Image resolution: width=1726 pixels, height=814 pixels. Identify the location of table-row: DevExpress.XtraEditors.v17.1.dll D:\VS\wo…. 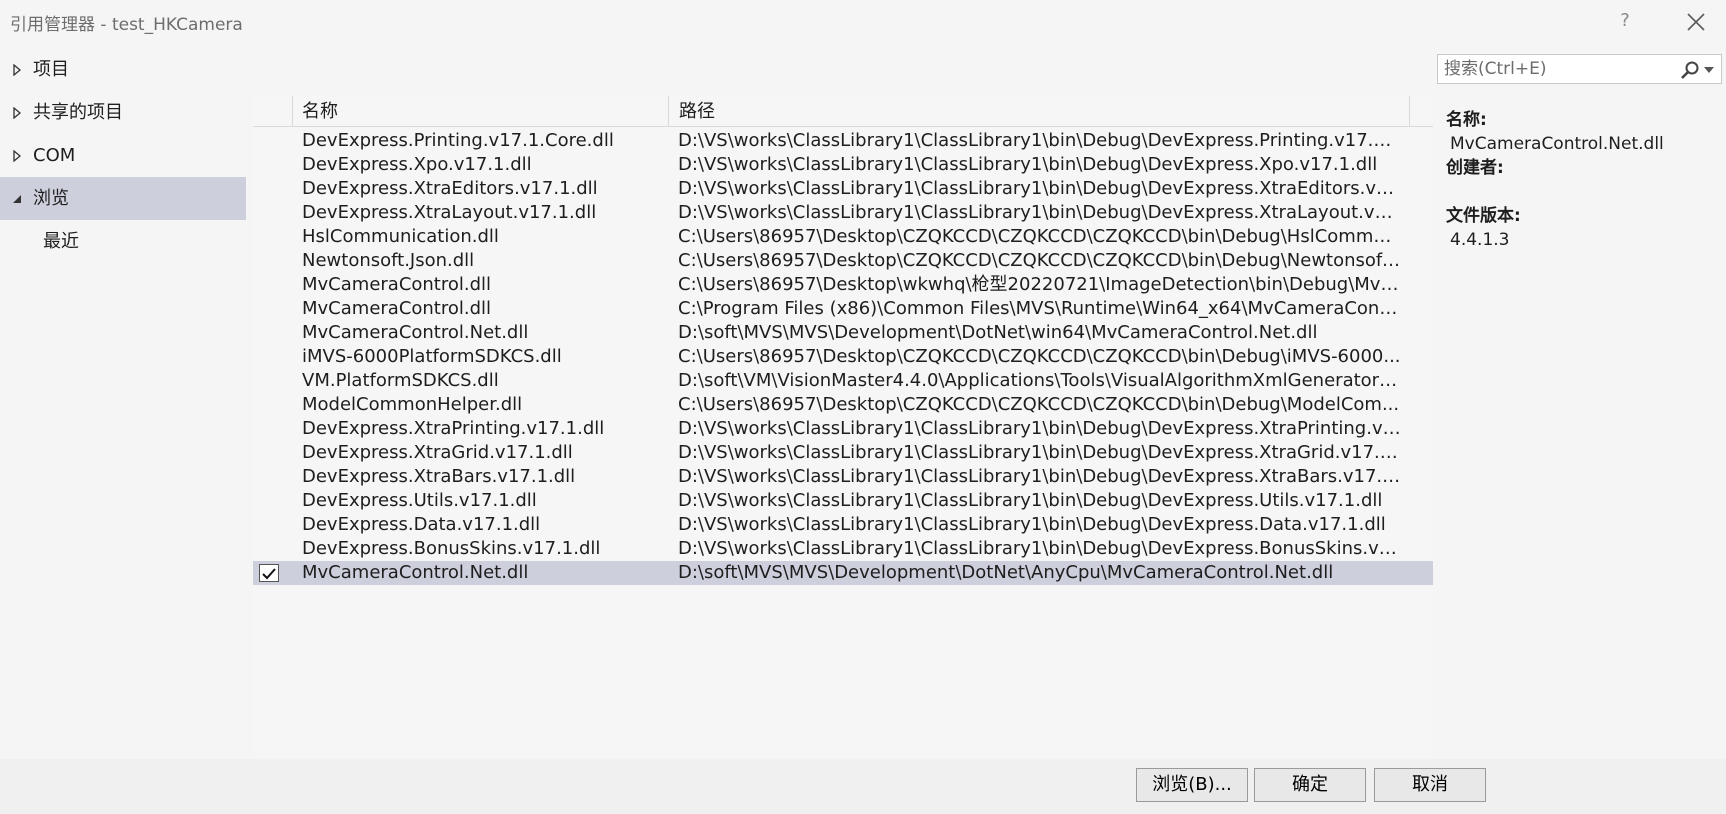
(843, 189).